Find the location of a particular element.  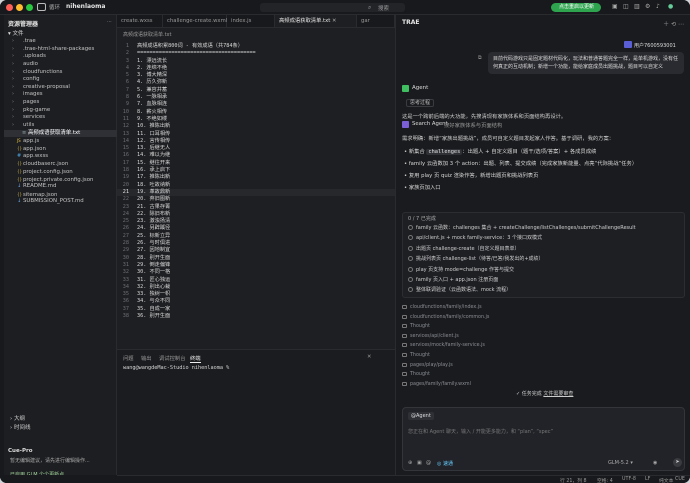

edited-file-row: services/api/client.js is located at coordinates (430, 336).